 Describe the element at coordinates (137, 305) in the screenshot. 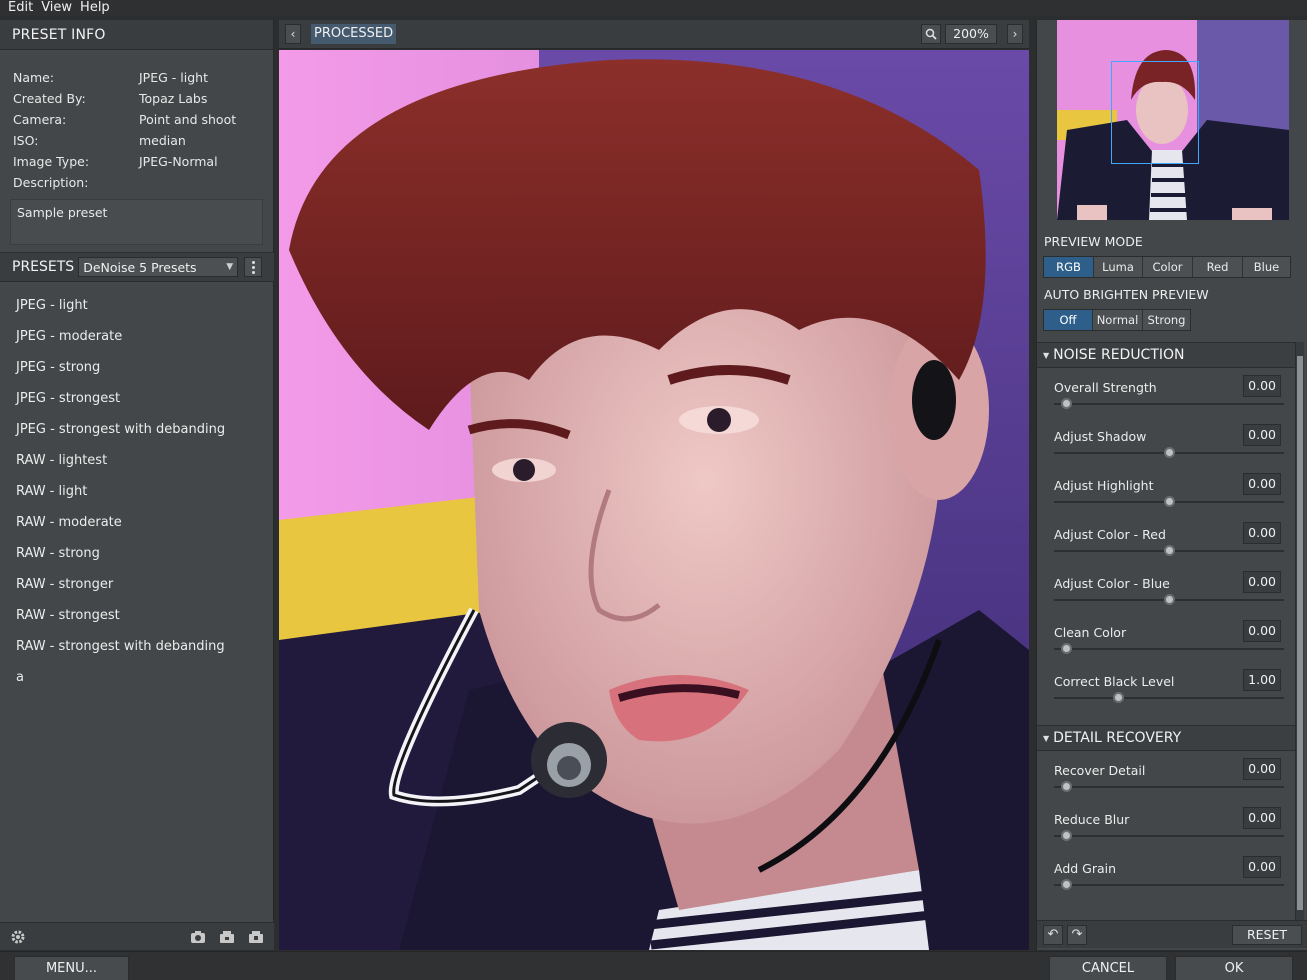

I see `preset-item: JPEG - light` at that location.